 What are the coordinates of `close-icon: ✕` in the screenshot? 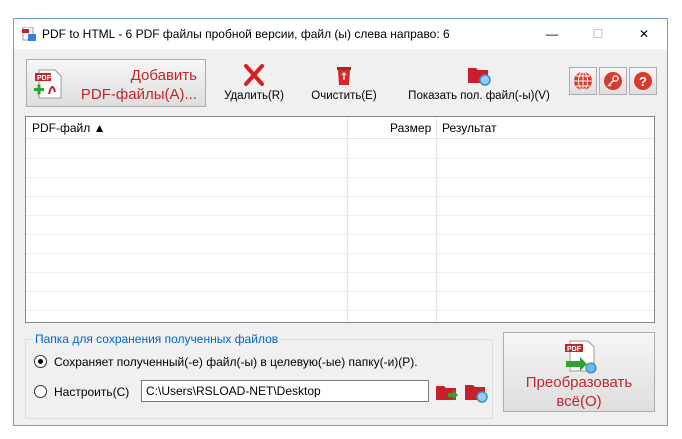 It's located at (644, 34).